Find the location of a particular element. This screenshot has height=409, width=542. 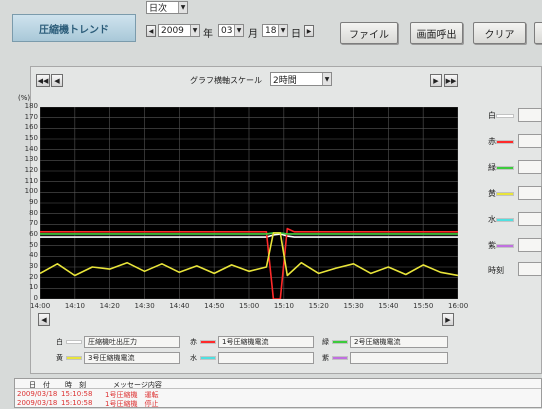

legend-color-label: 紫 is located at coordinates (325, 358).